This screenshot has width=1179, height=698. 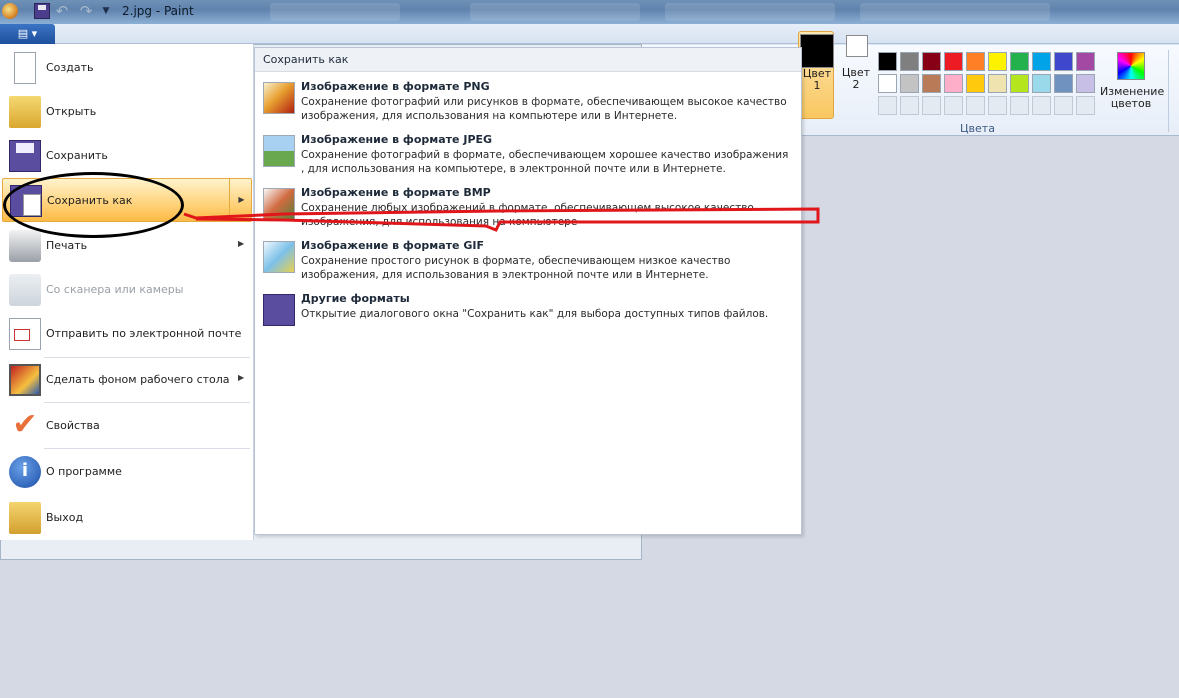 What do you see at coordinates (279, 151) in the screenshot?
I see `jpeg-image-icon` at bounding box center [279, 151].